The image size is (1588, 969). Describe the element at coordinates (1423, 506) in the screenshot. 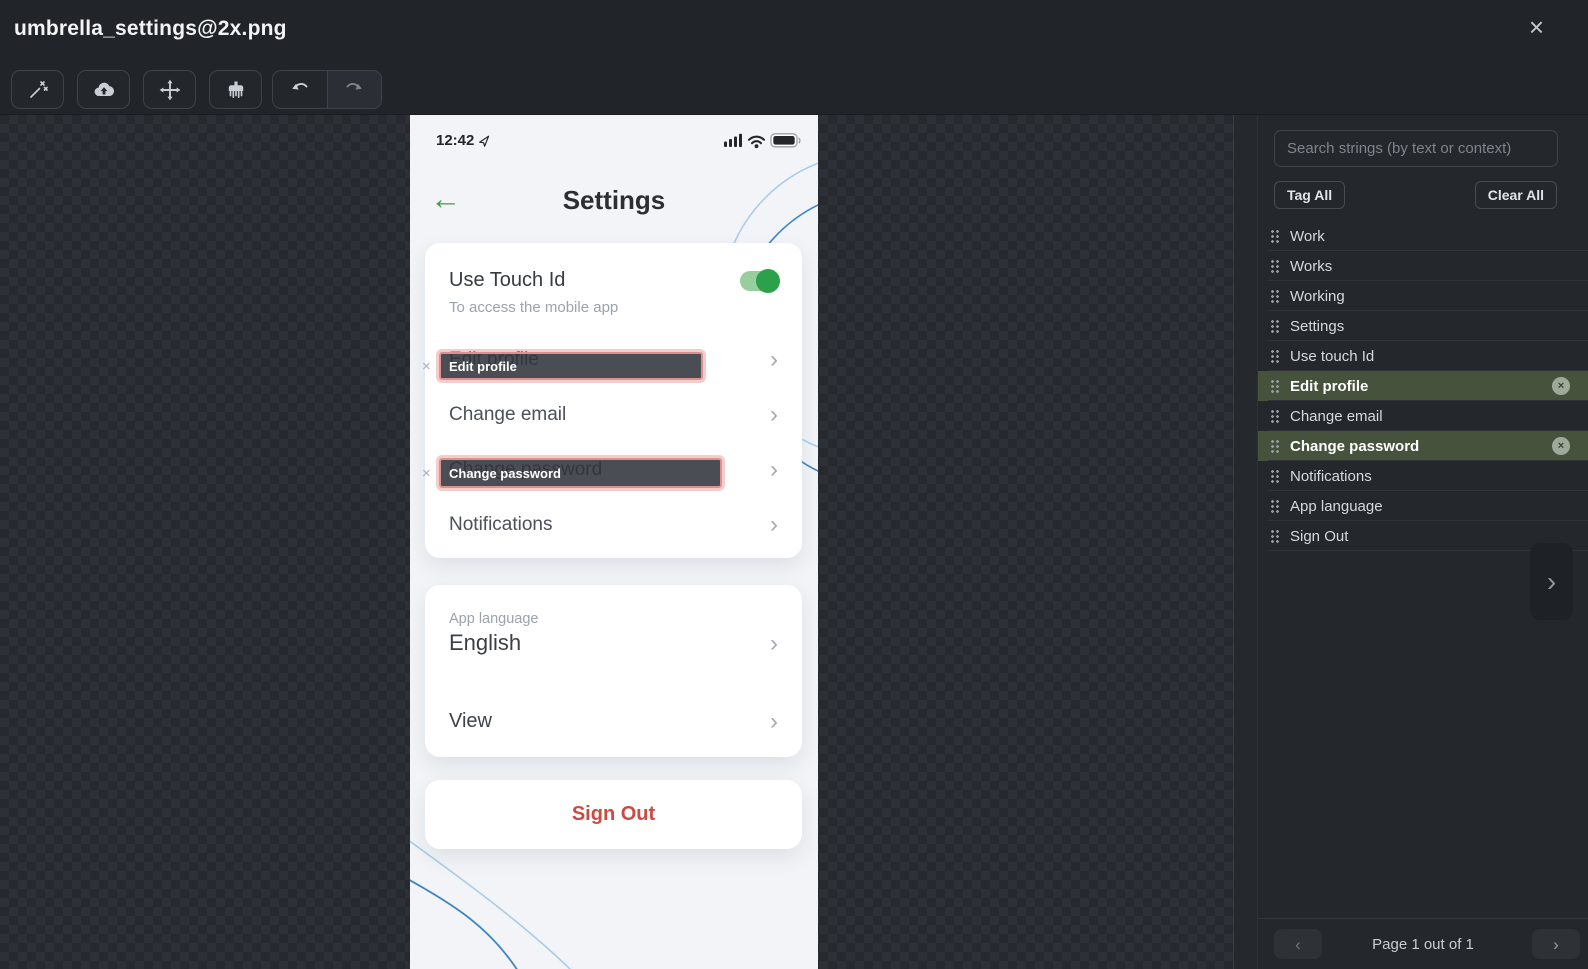

I see `string-row: App language ×` at that location.